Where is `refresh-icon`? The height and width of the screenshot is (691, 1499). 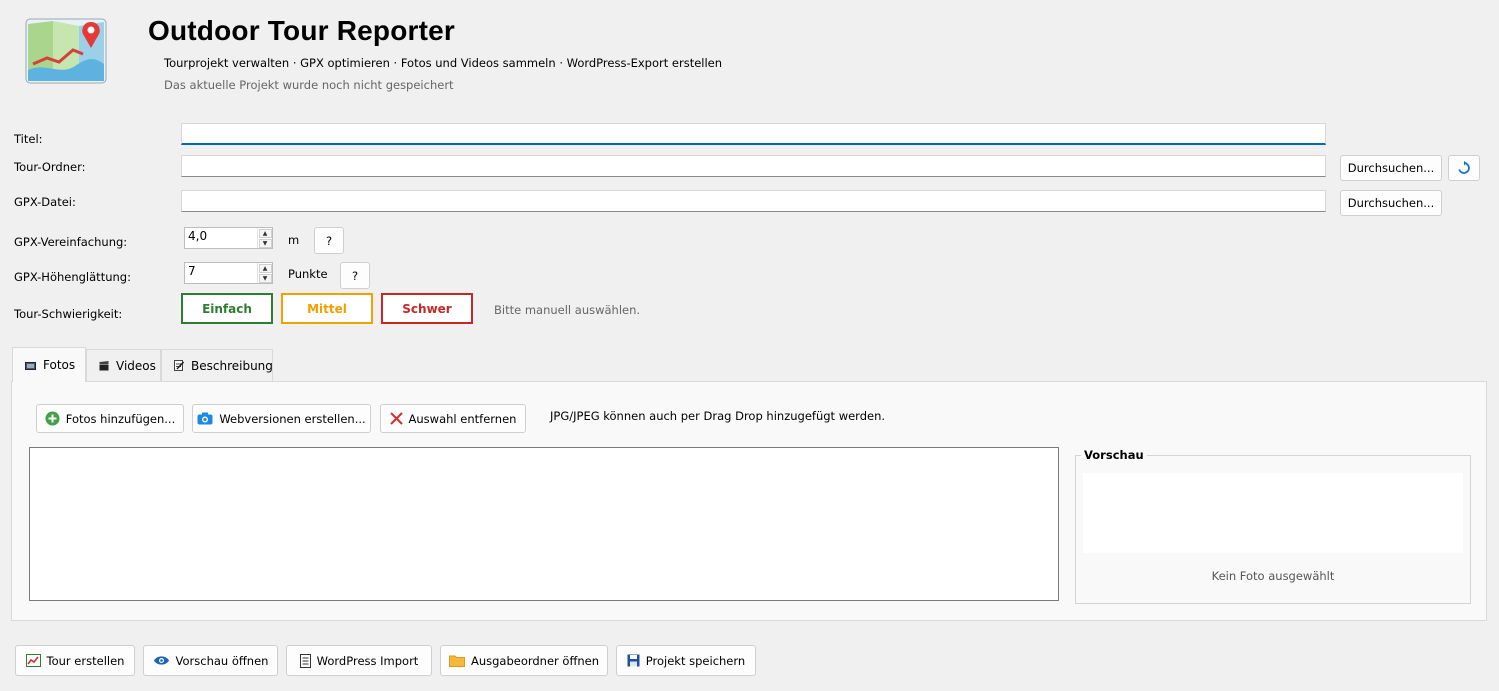
refresh-icon is located at coordinates (1464, 168).